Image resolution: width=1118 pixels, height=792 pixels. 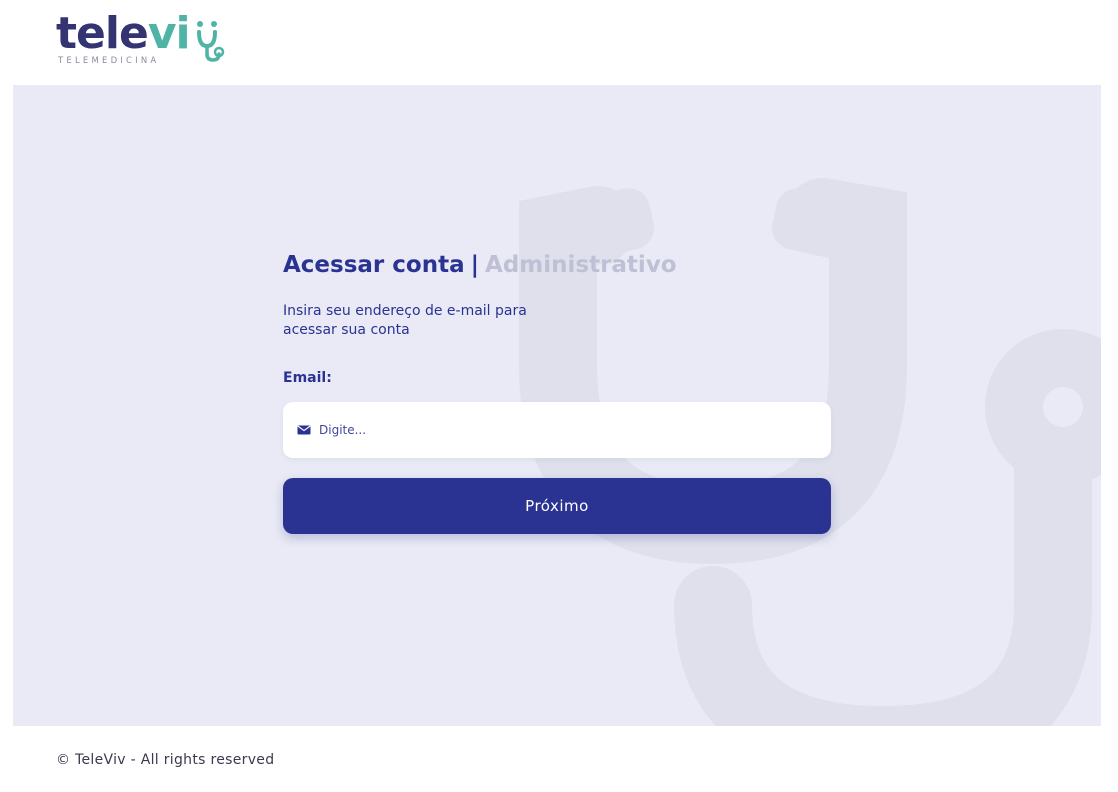 I want to click on logo-tagline: TELEMEDICINA, so click(x=109, y=61).